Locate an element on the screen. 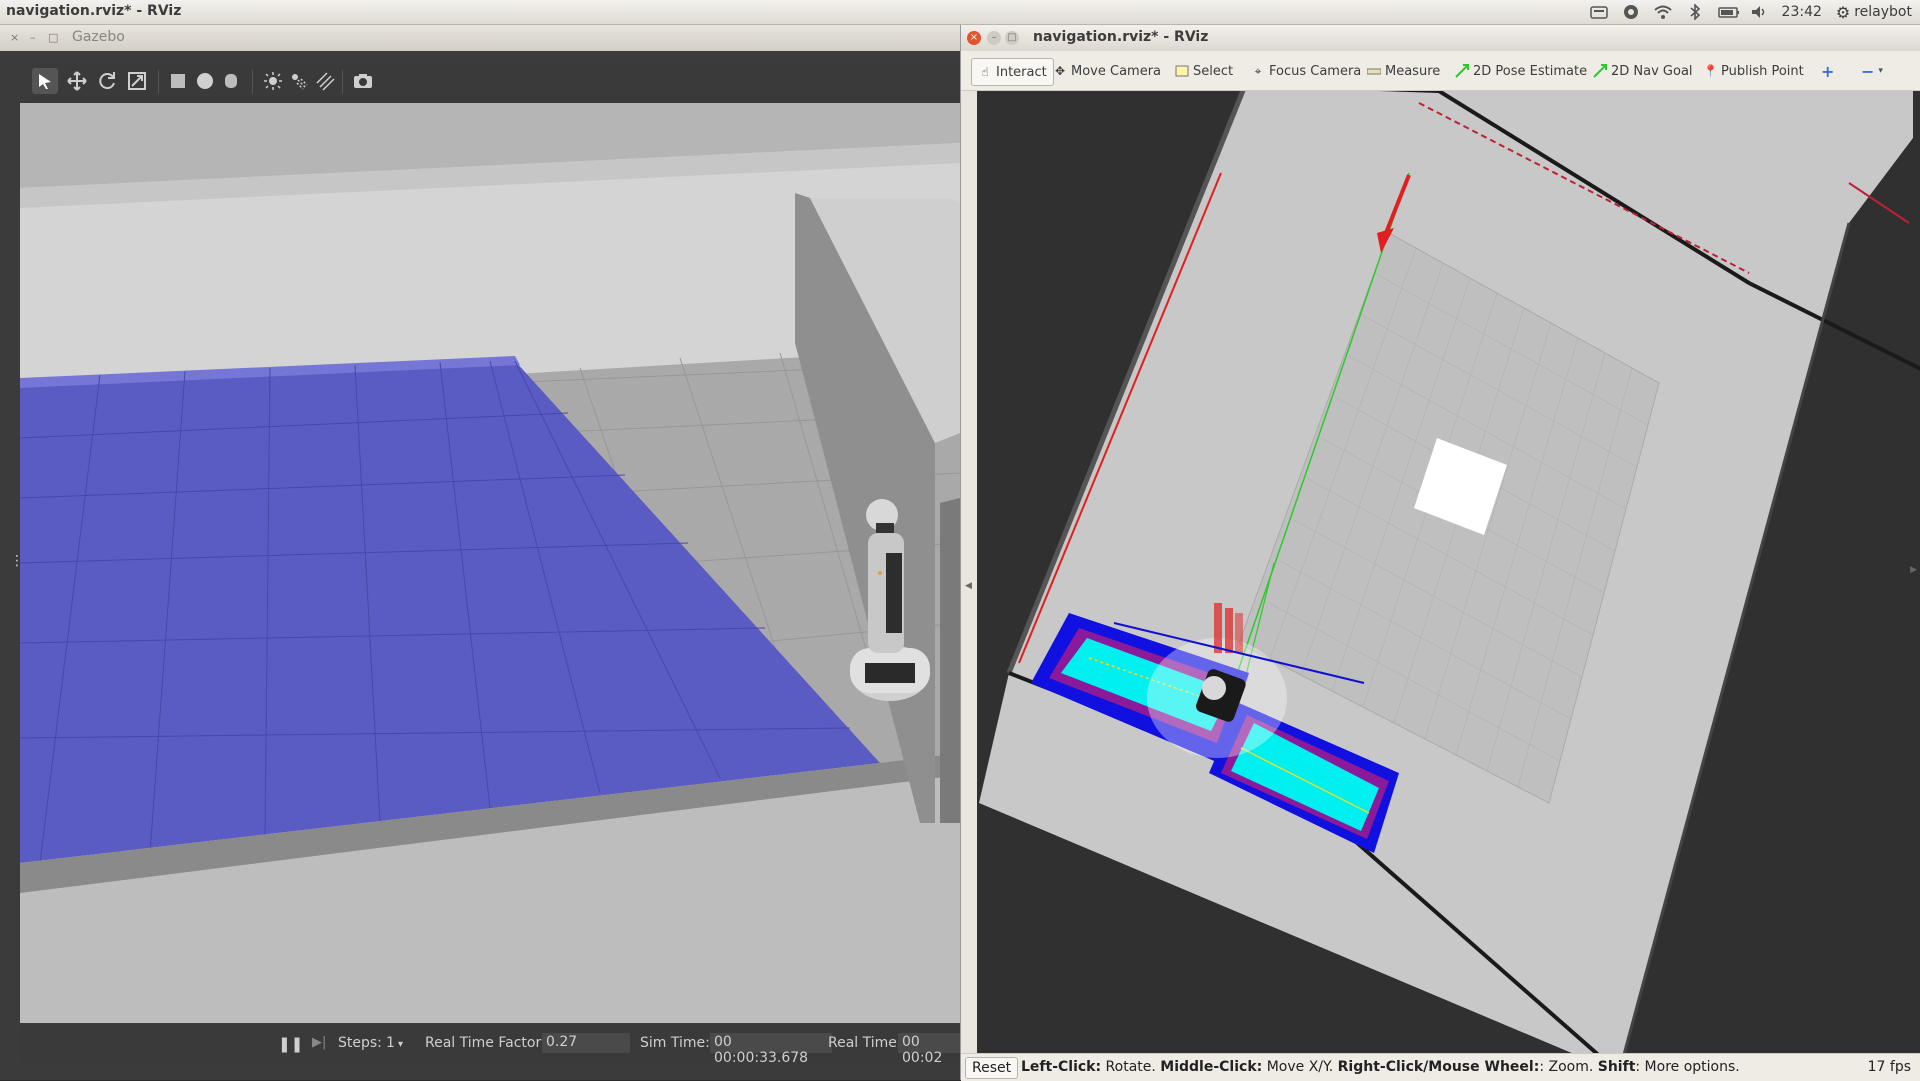 The height and width of the screenshot is (1081, 1920). rviz-title: navigation.rviz* - RViz is located at coordinates (1121, 37).